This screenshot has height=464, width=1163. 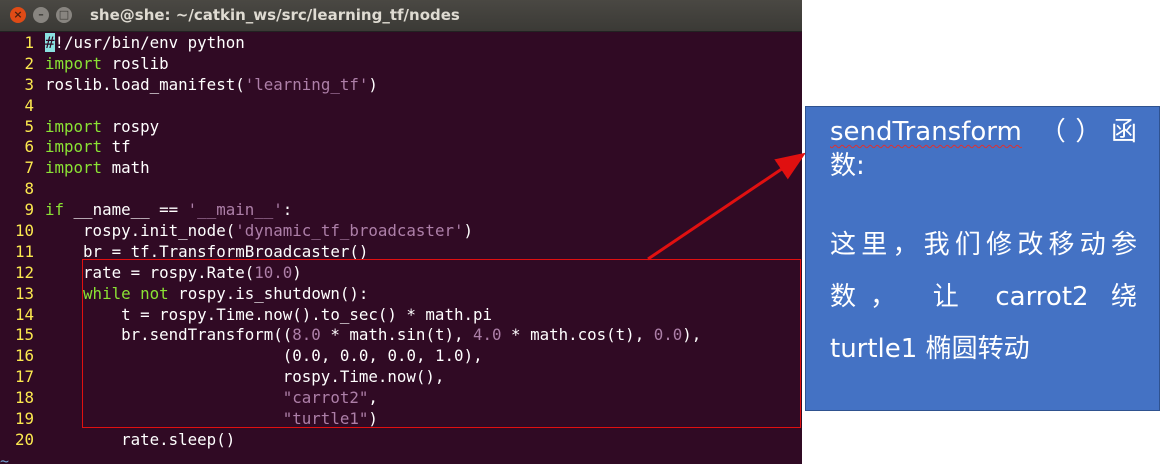 What do you see at coordinates (449, 356) in the screenshot?
I see `code-token: 1.0` at bounding box center [449, 356].